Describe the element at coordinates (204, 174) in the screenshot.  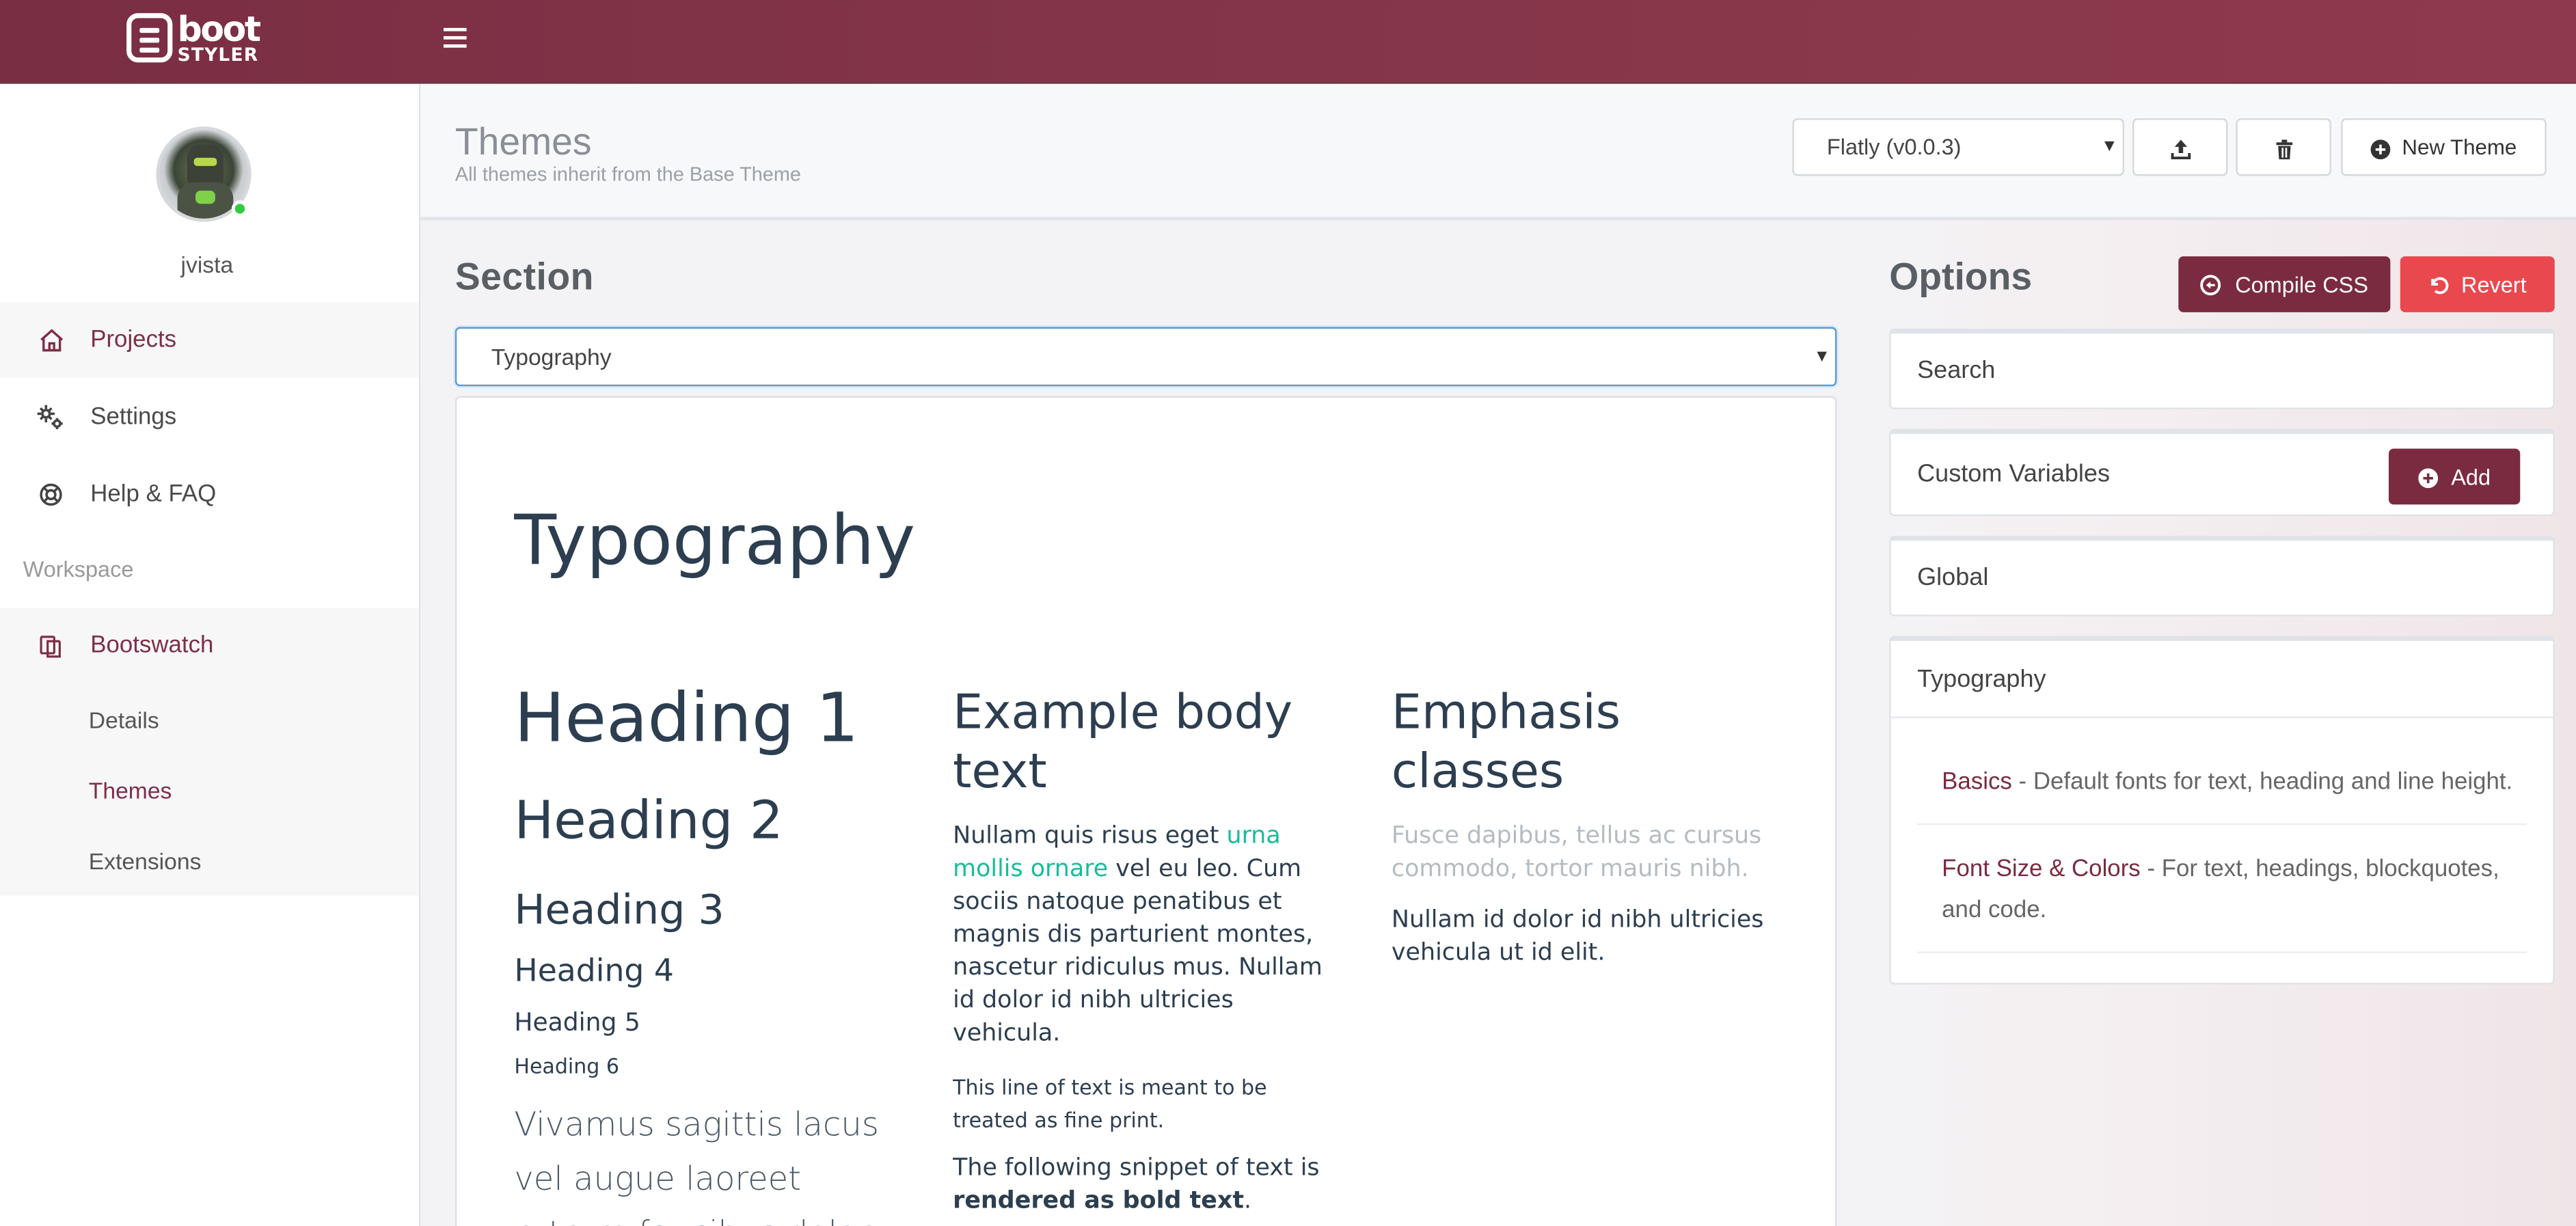
I see `avatar` at that location.